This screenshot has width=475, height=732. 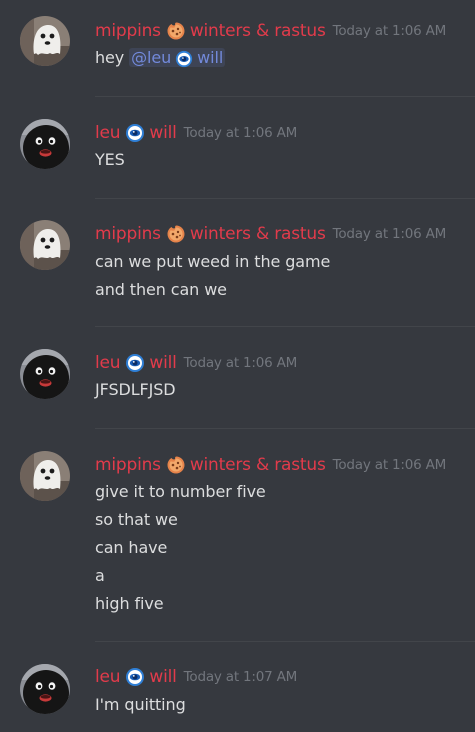 What do you see at coordinates (100, 575) in the screenshot?
I see `message-line: a` at bounding box center [100, 575].